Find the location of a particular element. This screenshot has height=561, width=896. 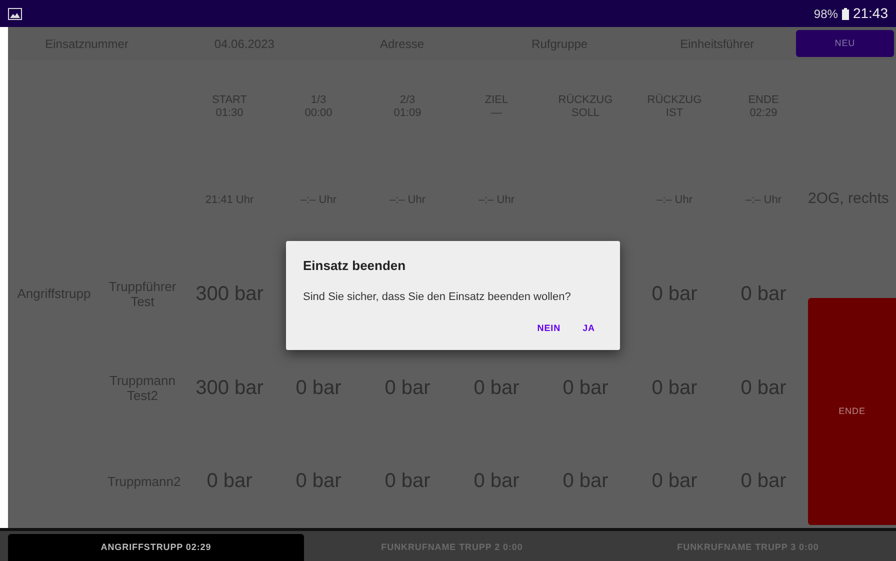

image-icon is located at coordinates (15, 14).